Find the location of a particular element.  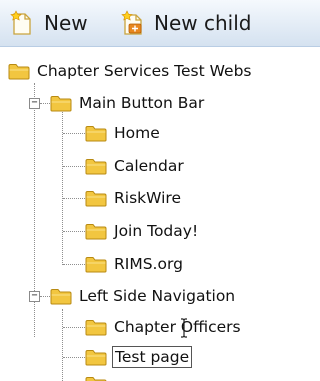

tree-node-label: Home is located at coordinates (137, 133).